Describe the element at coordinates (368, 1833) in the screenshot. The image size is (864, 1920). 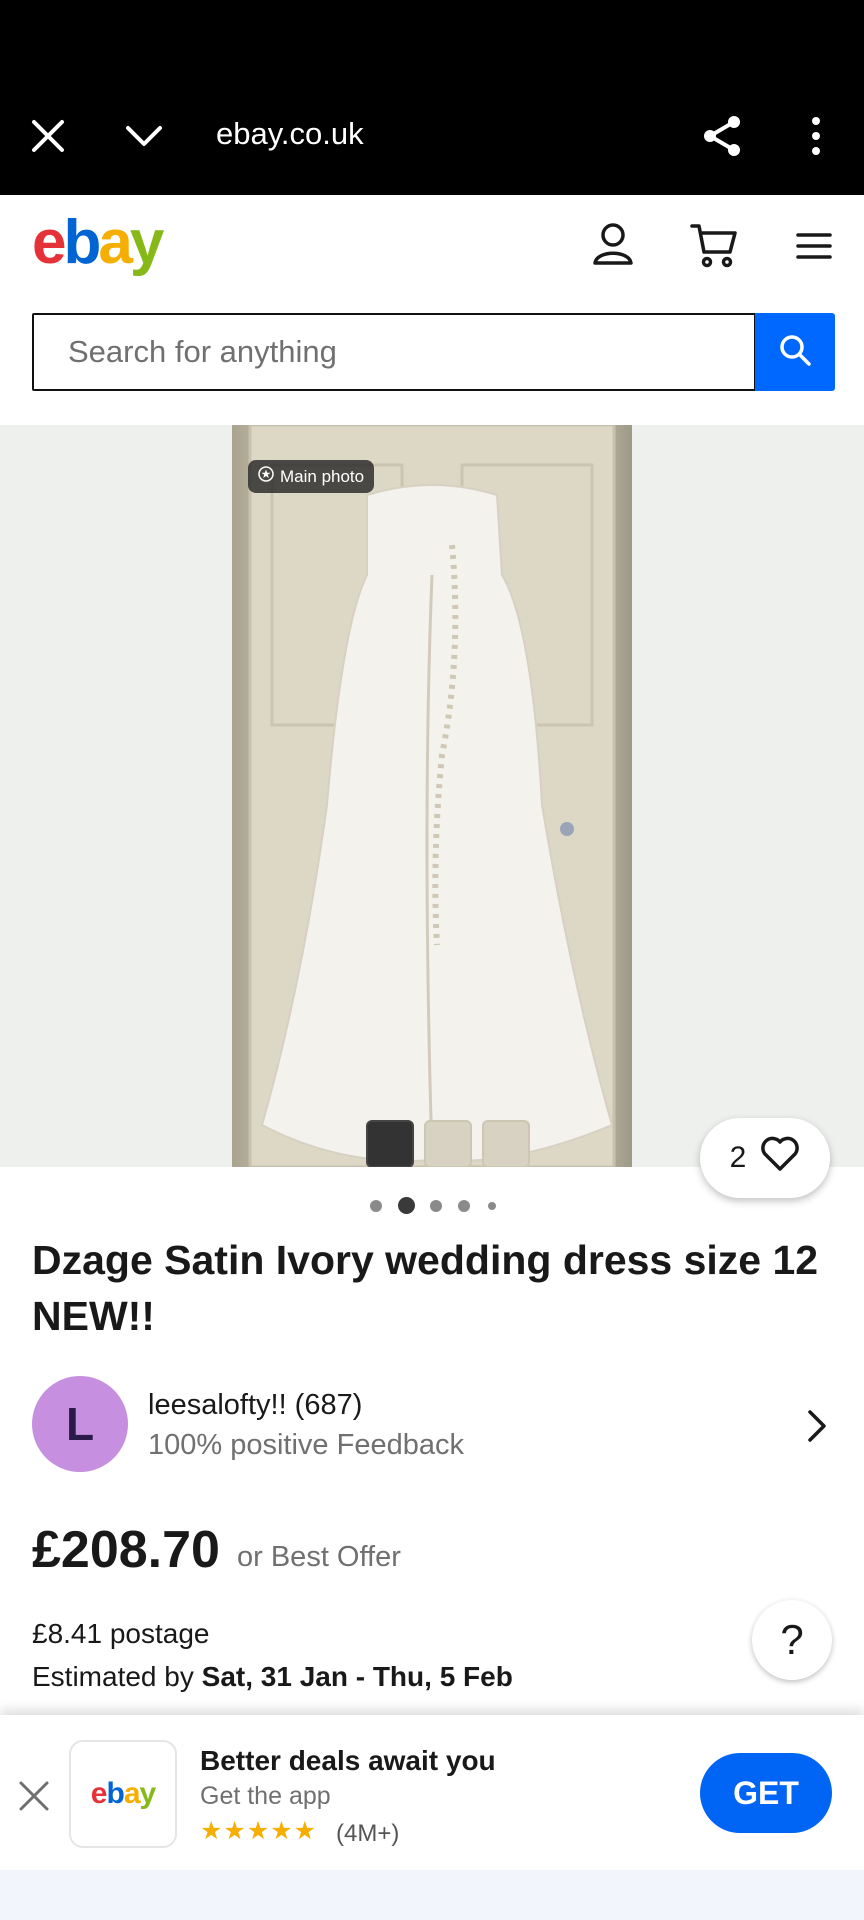
I see `rating-count: (4M+)` at that location.